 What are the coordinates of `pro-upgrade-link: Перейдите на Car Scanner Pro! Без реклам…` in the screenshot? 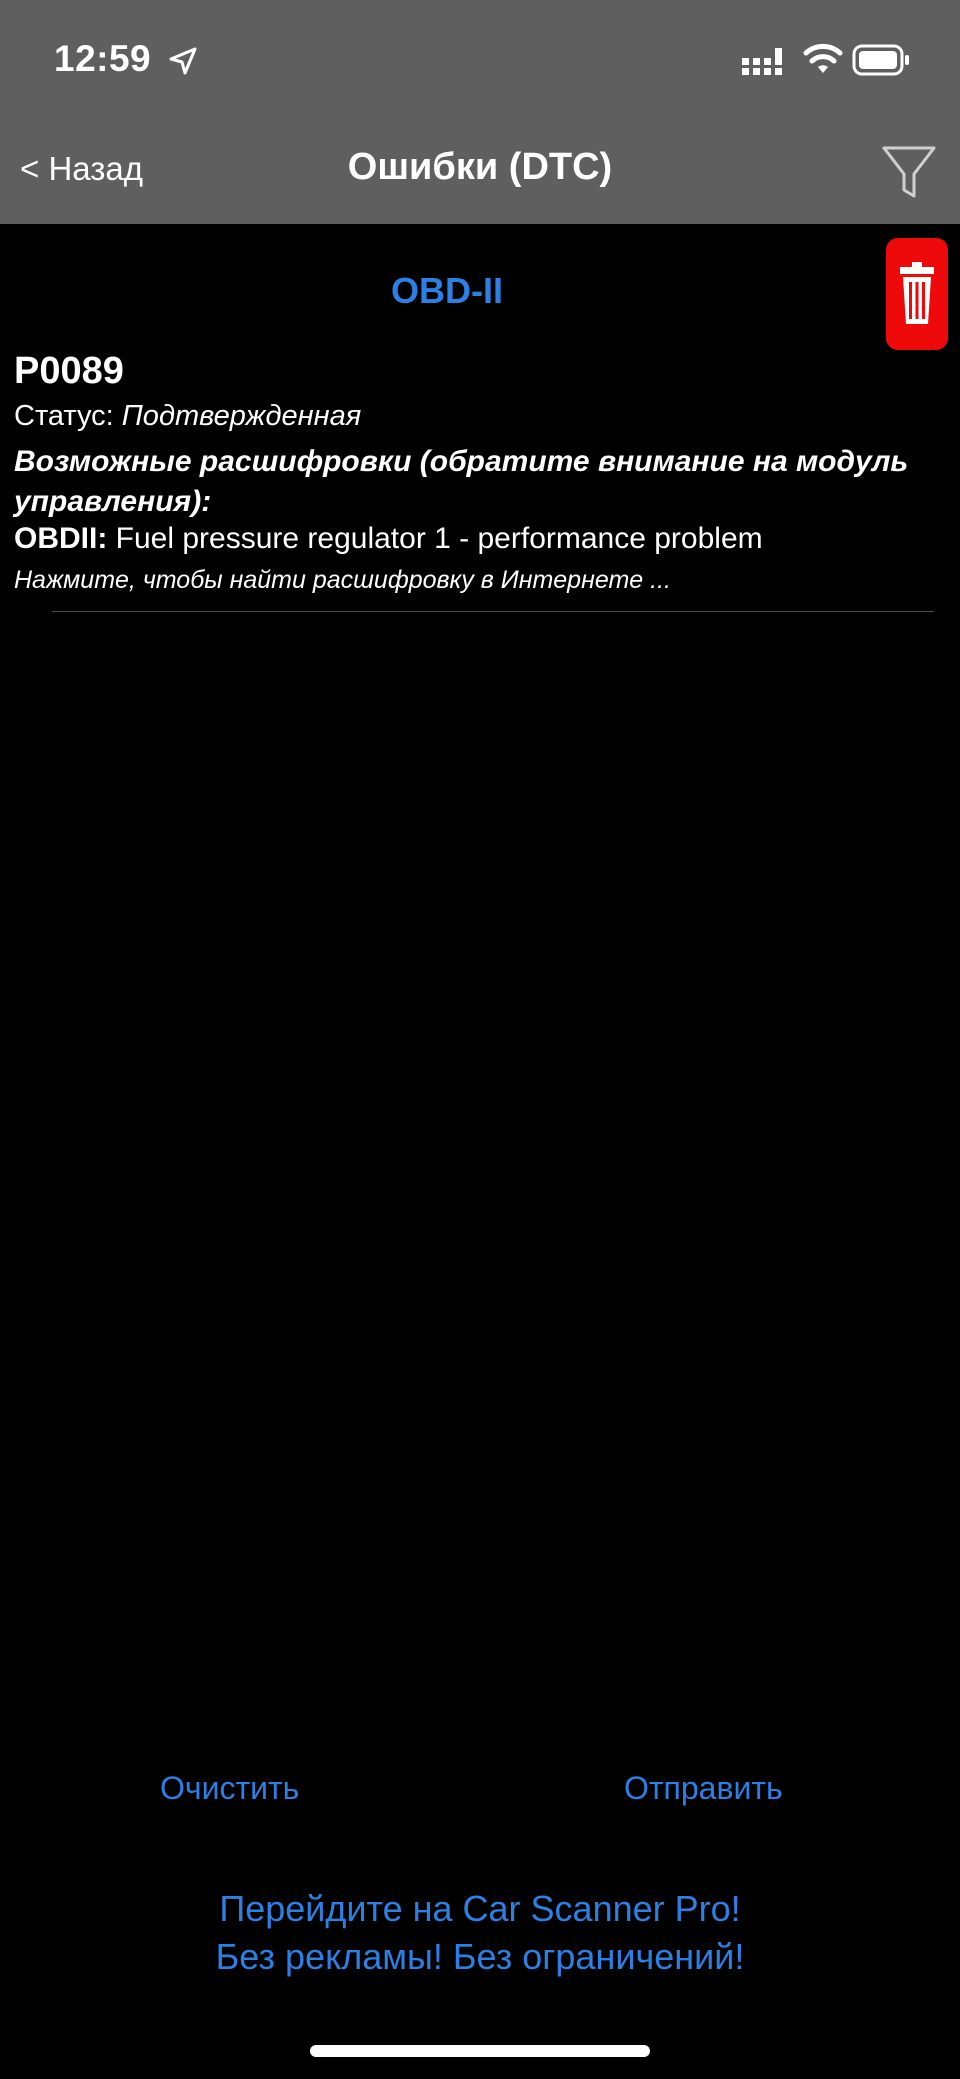 It's located at (480, 1933).